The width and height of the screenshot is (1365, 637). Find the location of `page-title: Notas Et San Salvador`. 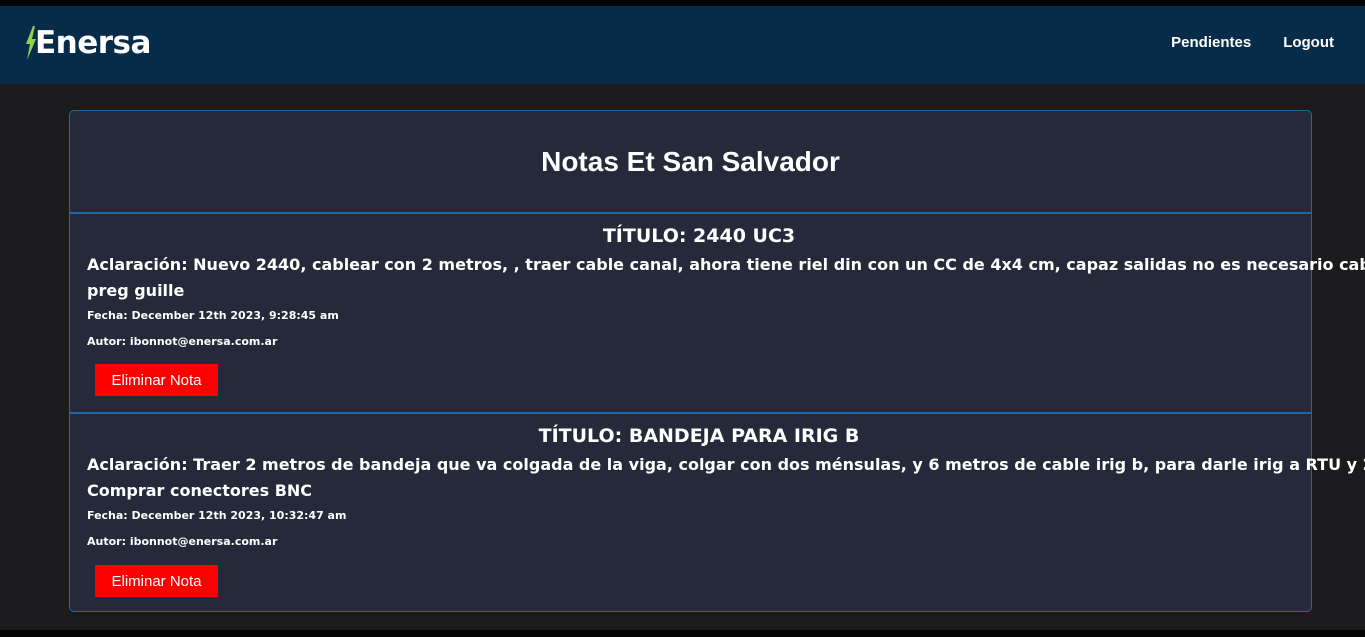

page-title: Notas Et San Salvador is located at coordinates (690, 161).